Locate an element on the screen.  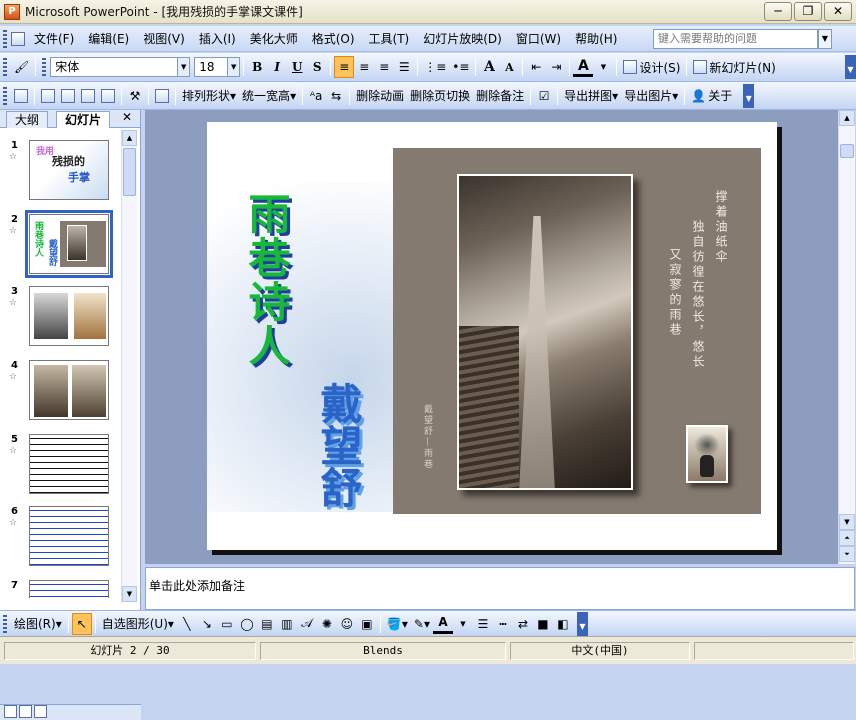
arrange-shapes-button: 排列形状 ▾ is located at coordinates (209, 96).